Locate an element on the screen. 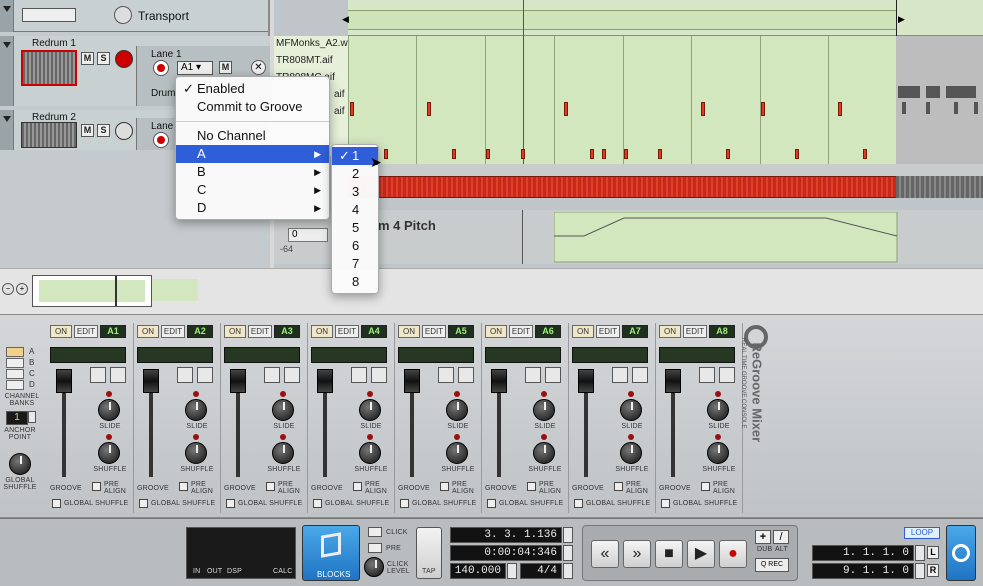 This screenshot has height=586, width=983. tap-button: TAP is located at coordinates (429, 553).